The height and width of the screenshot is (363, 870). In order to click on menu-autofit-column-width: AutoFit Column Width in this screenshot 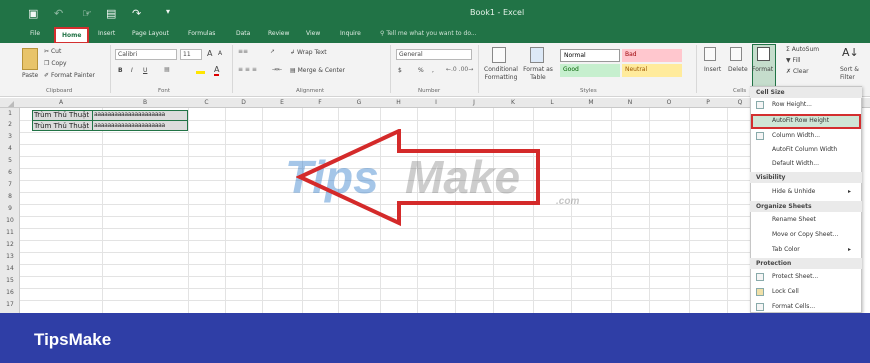, I will do `click(804, 149)`.